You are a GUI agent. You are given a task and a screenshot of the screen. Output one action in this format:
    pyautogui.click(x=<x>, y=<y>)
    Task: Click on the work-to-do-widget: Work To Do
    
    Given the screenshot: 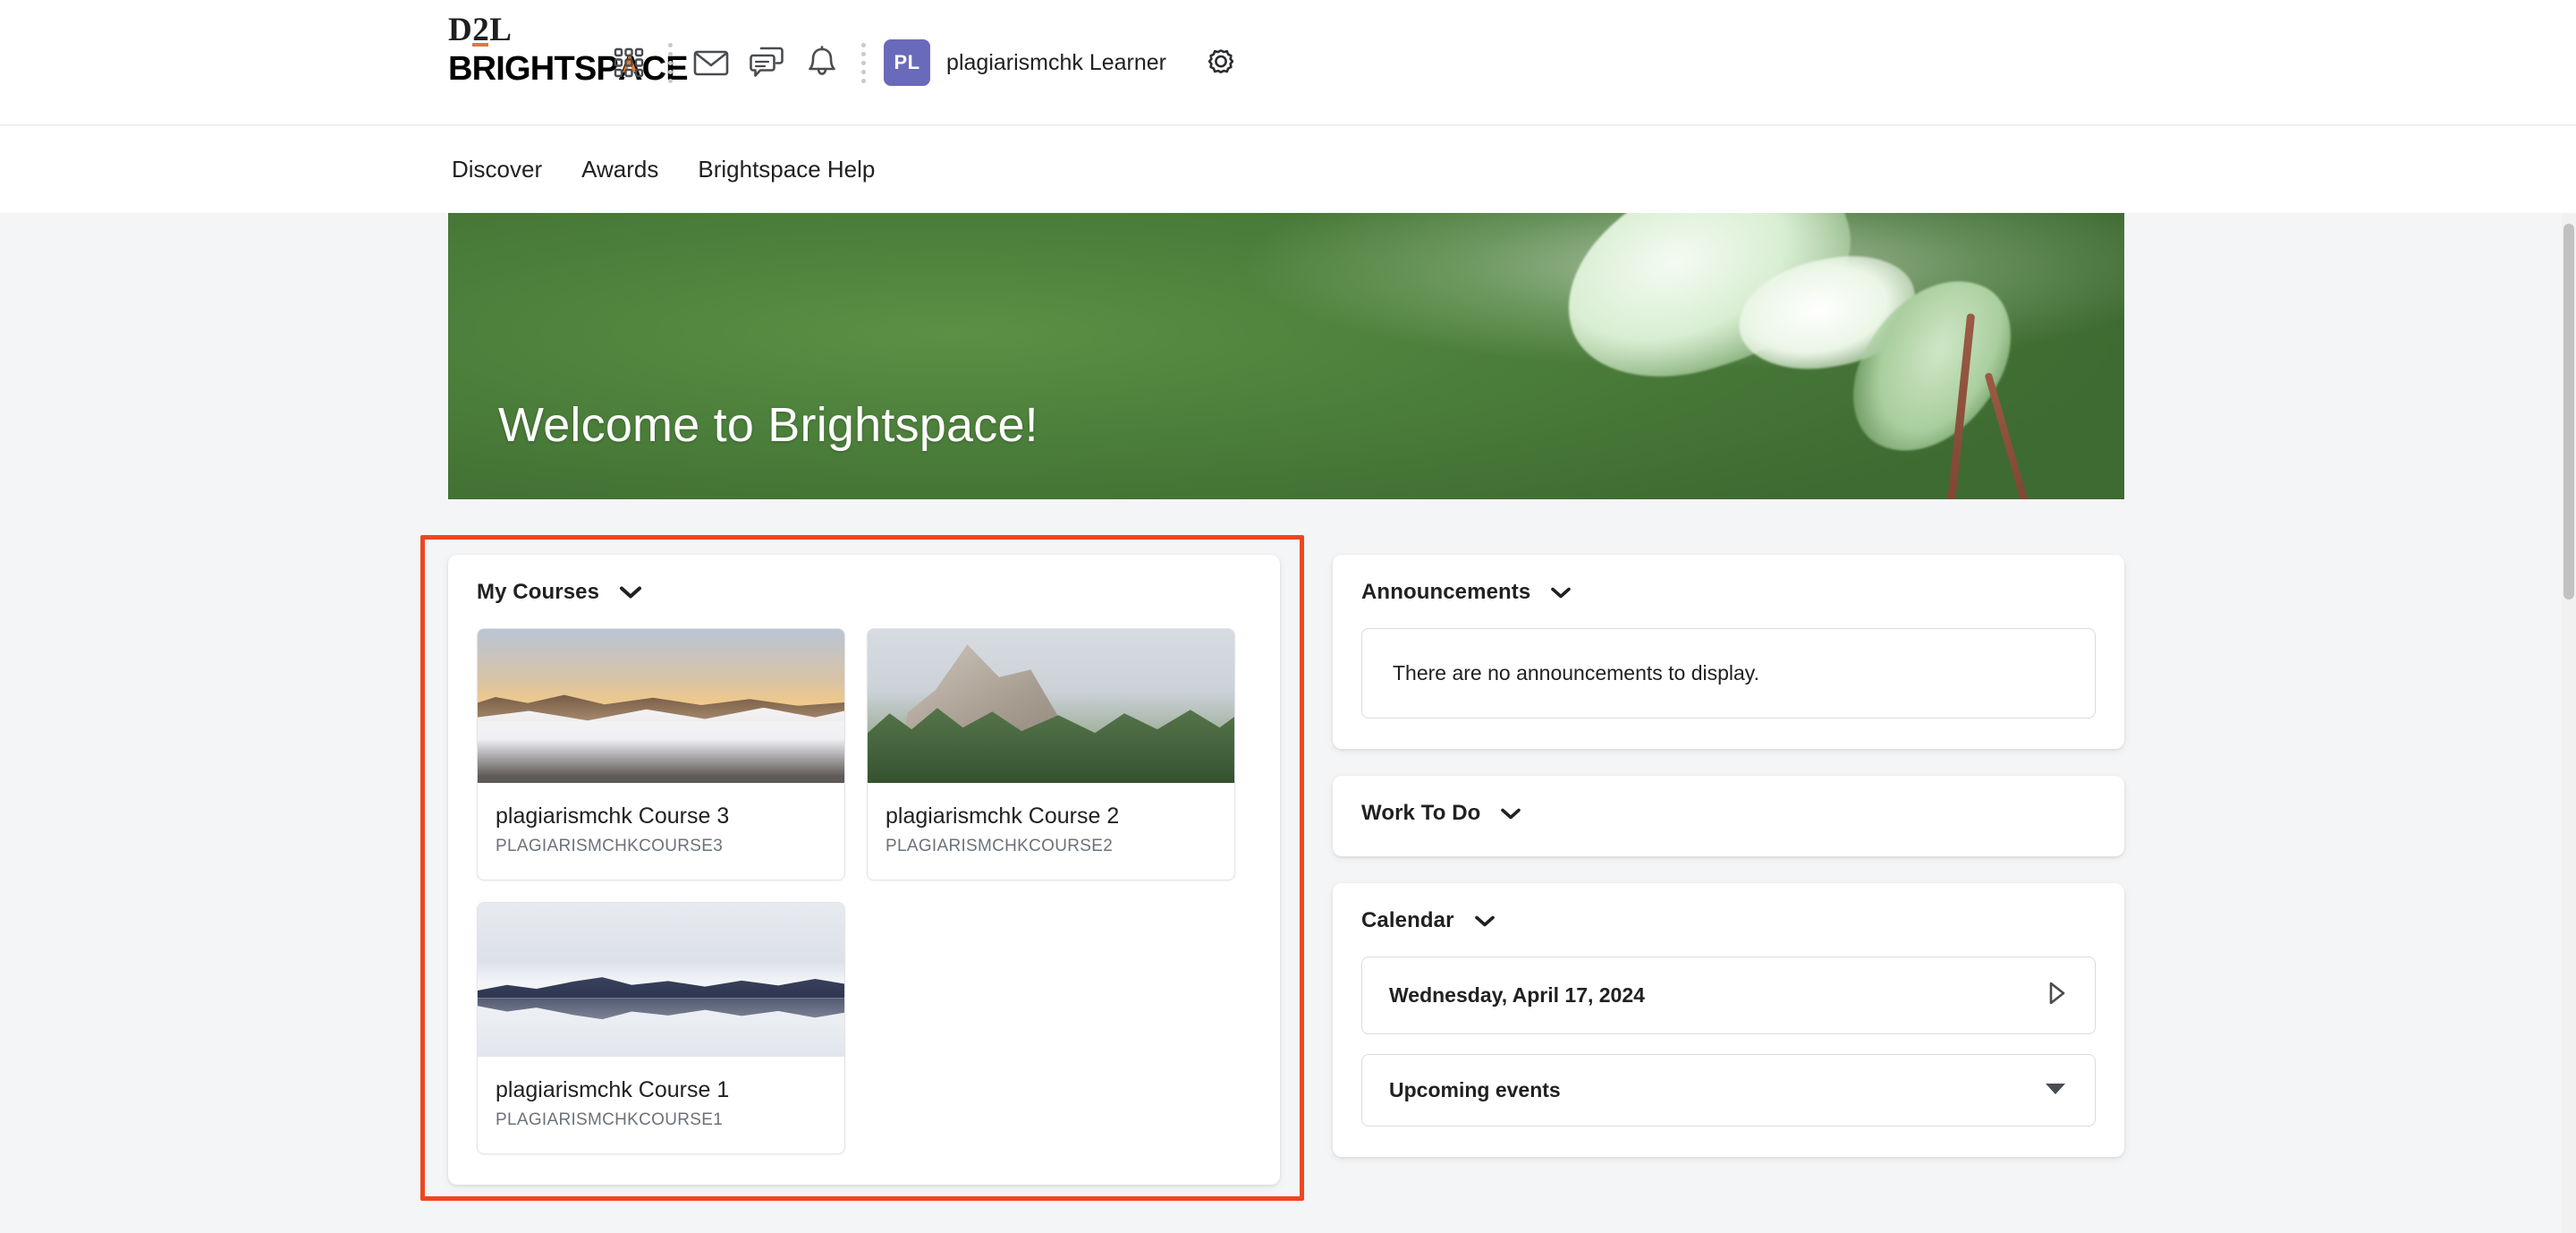 What is the action you would take?
    pyautogui.click(x=1728, y=816)
    